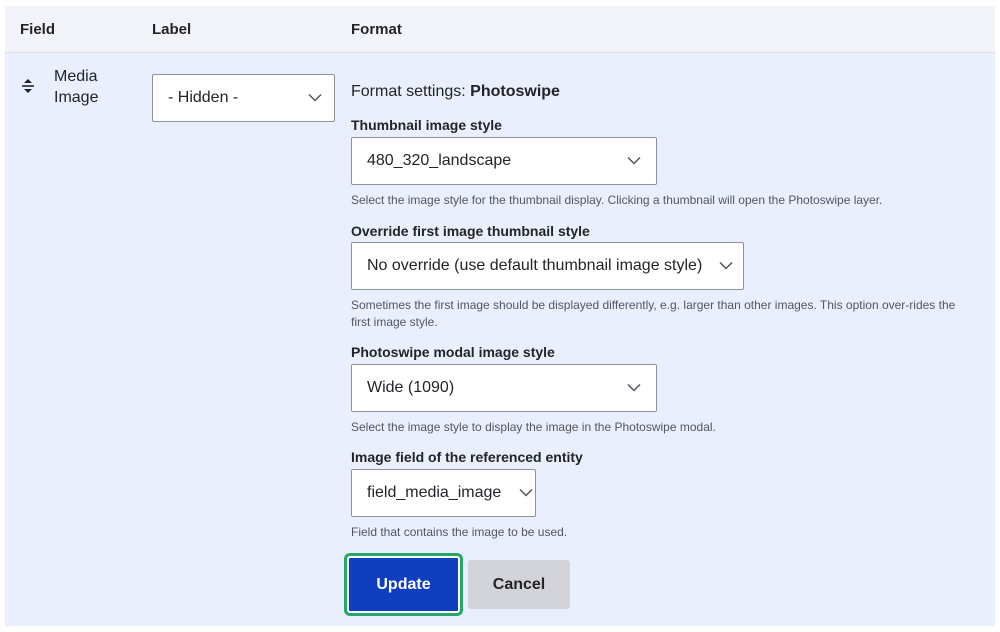 The height and width of the screenshot is (632, 1000). I want to click on drag-arrows-icon, so click(28, 86).